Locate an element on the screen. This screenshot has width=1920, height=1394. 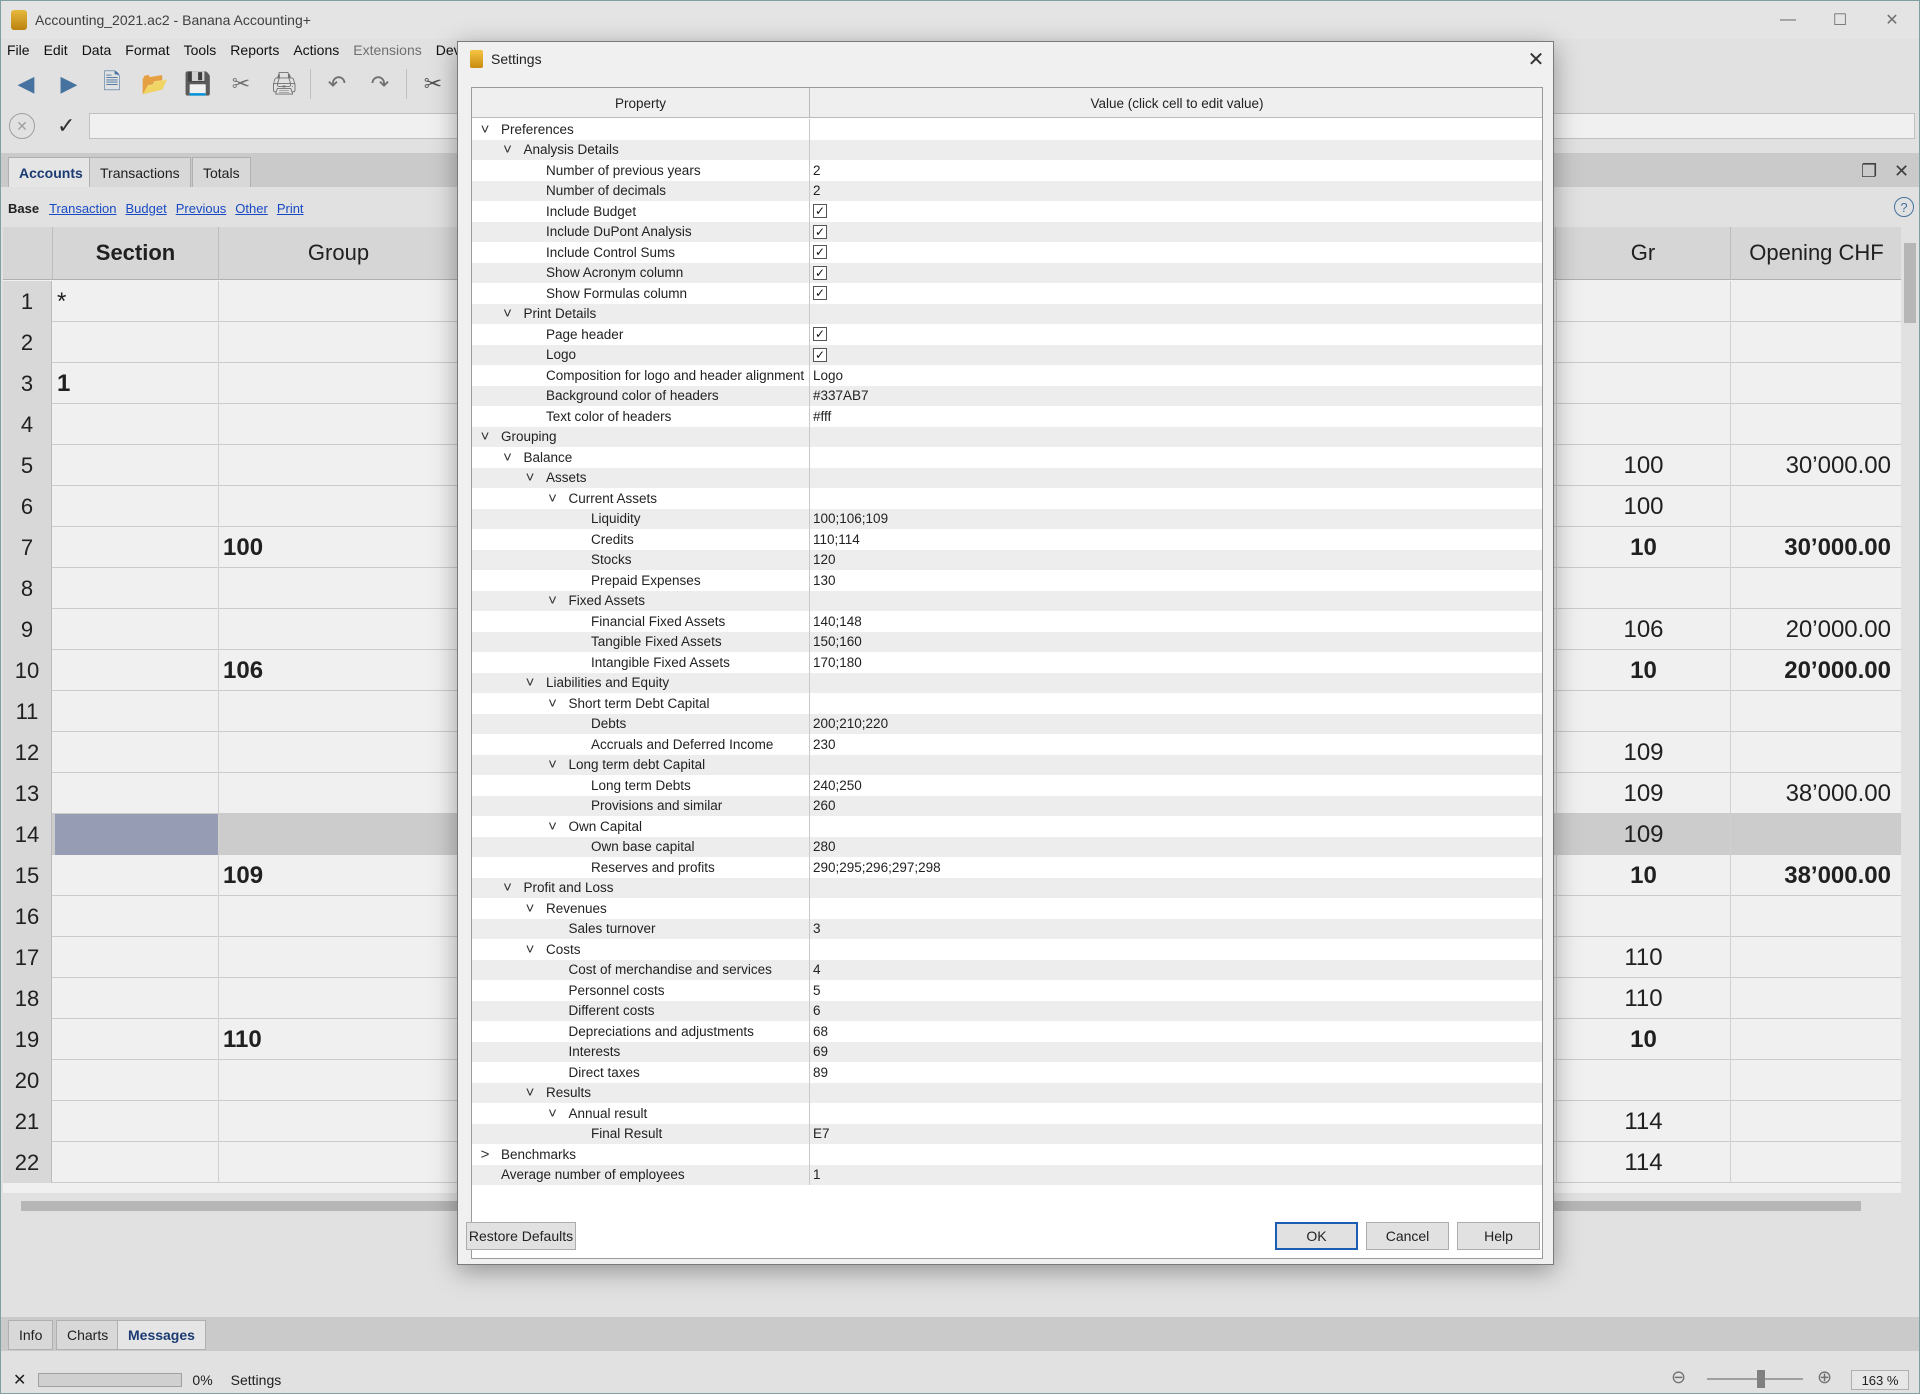
settings-row: Logo ✓ is located at coordinates (1007, 354).